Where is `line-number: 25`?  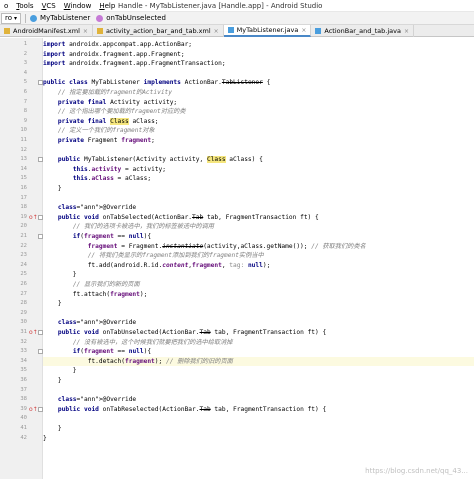 line-number: 25 is located at coordinates (13, 275).